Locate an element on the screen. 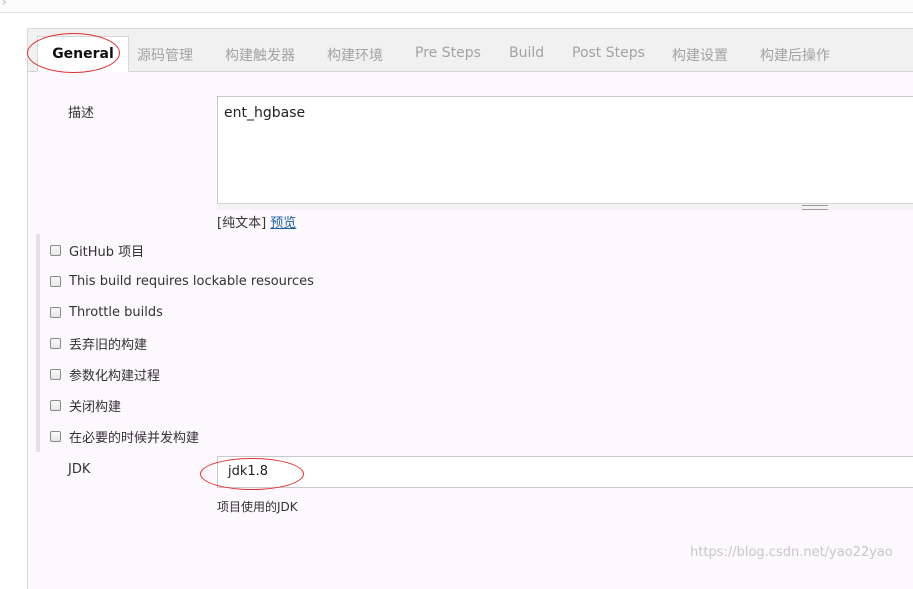 This screenshot has width=913, height=589. option-label: Throttle builds is located at coordinates (116, 312).